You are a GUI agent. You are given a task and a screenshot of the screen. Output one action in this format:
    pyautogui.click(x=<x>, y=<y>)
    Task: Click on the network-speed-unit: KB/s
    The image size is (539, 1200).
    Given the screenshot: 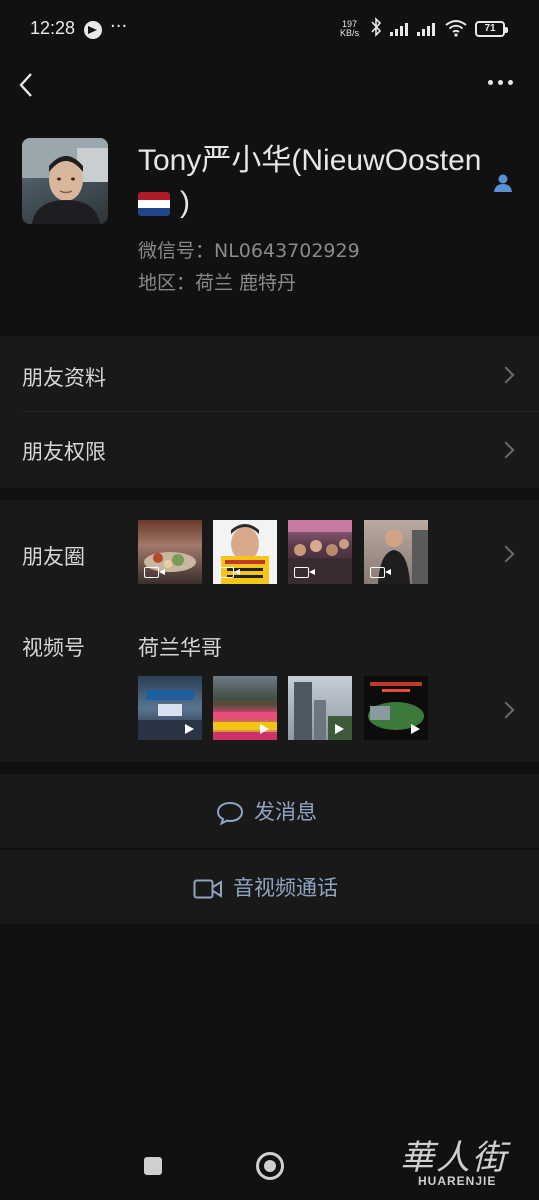 What is the action you would take?
    pyautogui.click(x=350, y=33)
    